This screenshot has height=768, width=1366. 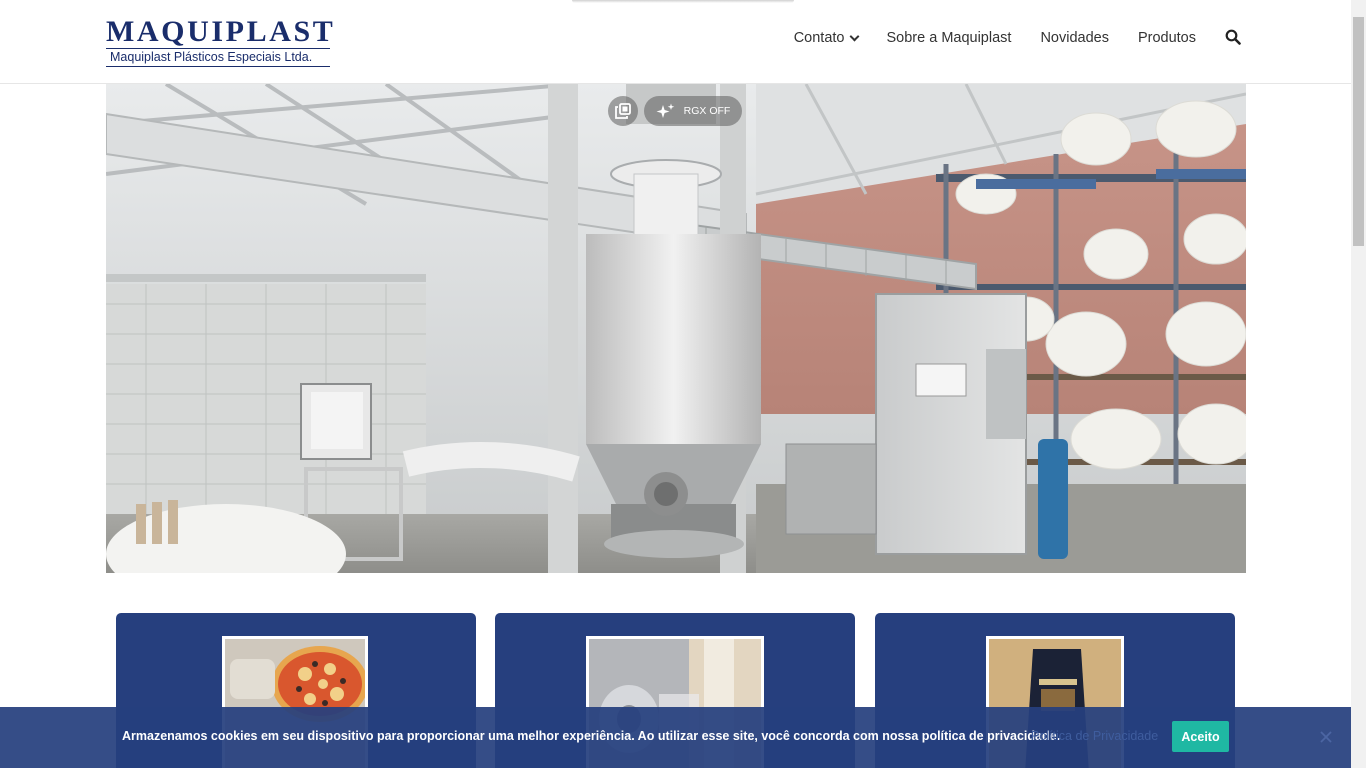 What do you see at coordinates (211, 57) in the screenshot?
I see `logo-subtitle: Maquiplast Plásticos Especiais Ltda.` at bounding box center [211, 57].